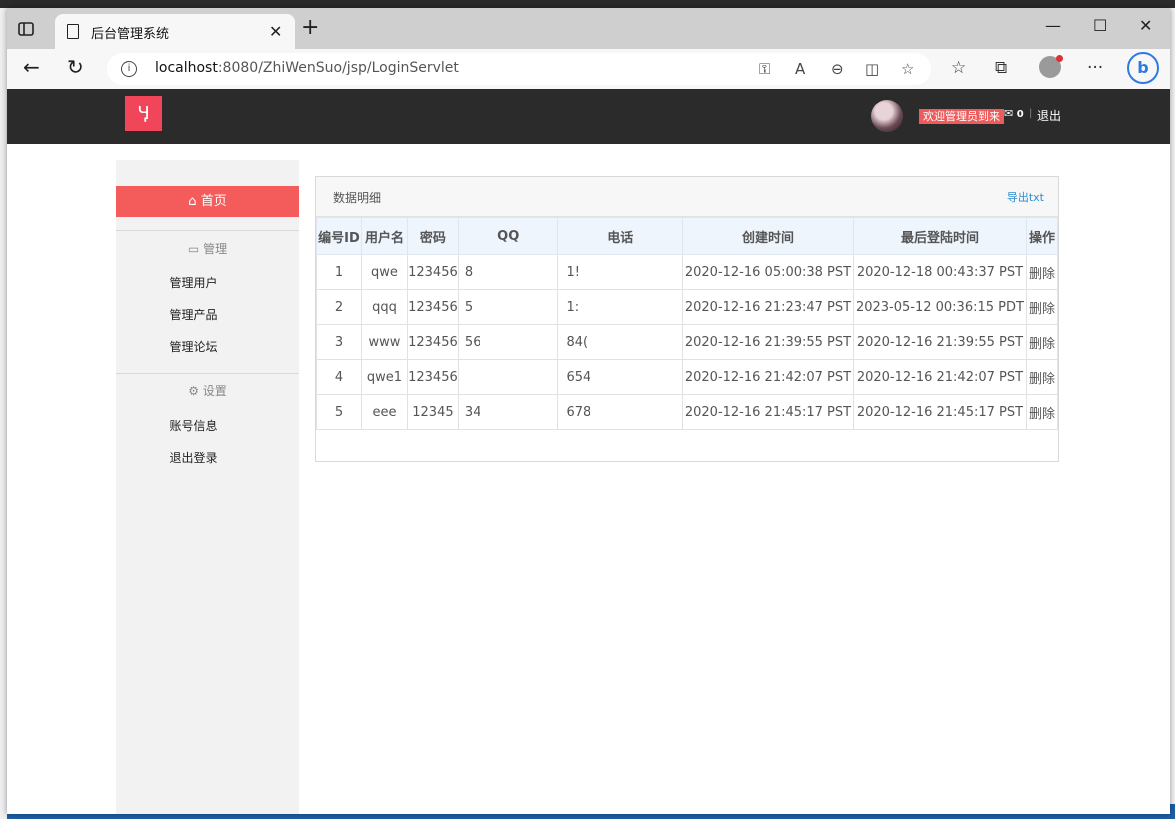 This screenshot has height=819, width=1175. Describe the element at coordinates (207, 487) in the screenshot. I see `sidebar: ⌂ 首页 ▭ 管理 管理用户 管理产品 管理论坛 ⚙ 设置 账号信息 退出登录` at that location.